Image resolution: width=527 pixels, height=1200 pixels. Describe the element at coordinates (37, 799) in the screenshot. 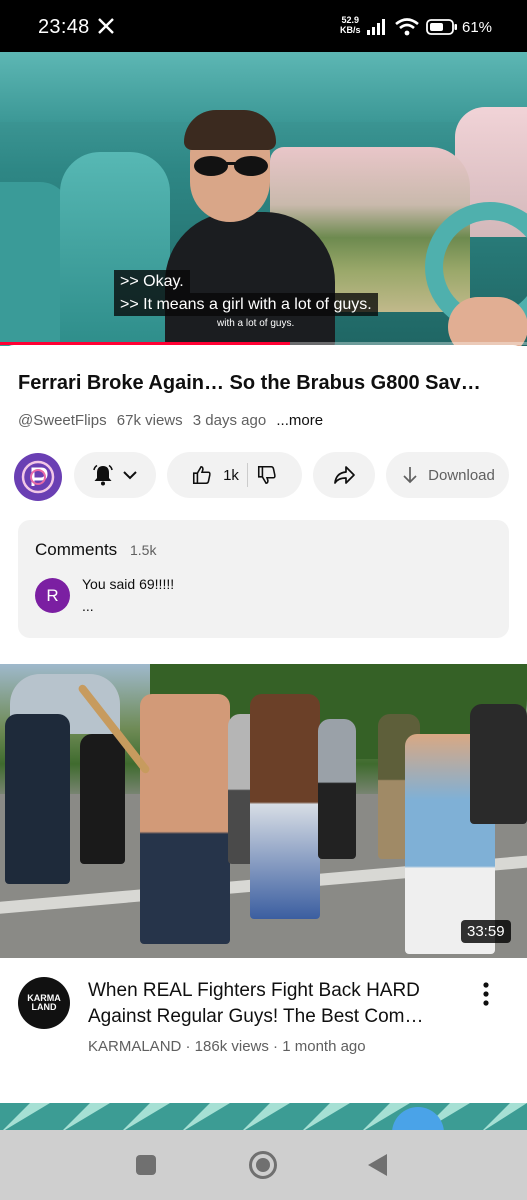

I see `police-officer` at that location.